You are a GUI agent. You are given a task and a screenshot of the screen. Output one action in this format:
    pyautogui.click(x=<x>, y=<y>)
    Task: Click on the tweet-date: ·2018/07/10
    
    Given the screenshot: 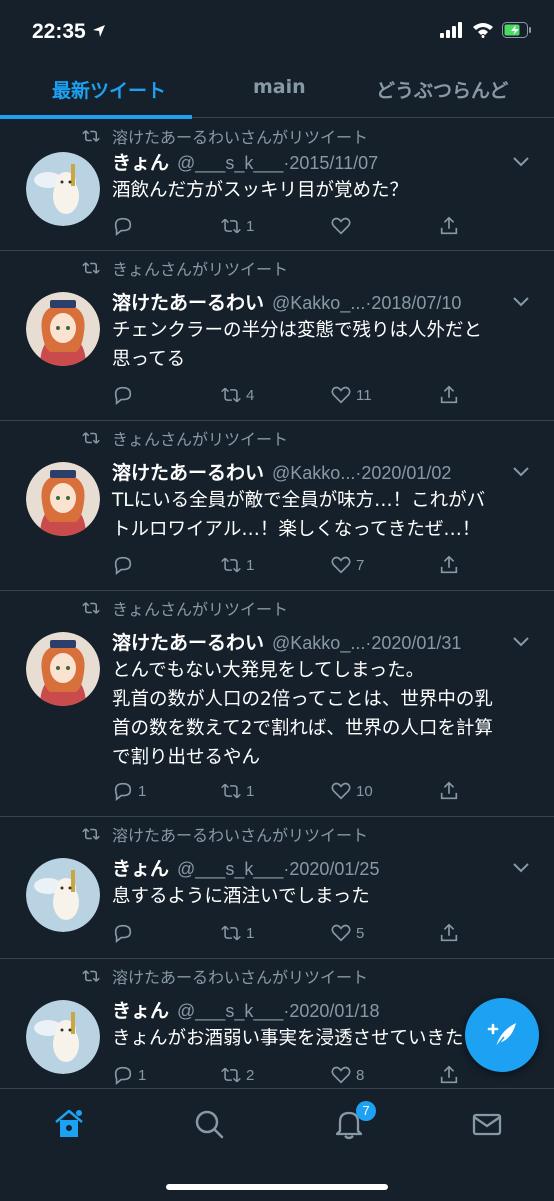 What is the action you would take?
    pyautogui.click(x=413, y=303)
    